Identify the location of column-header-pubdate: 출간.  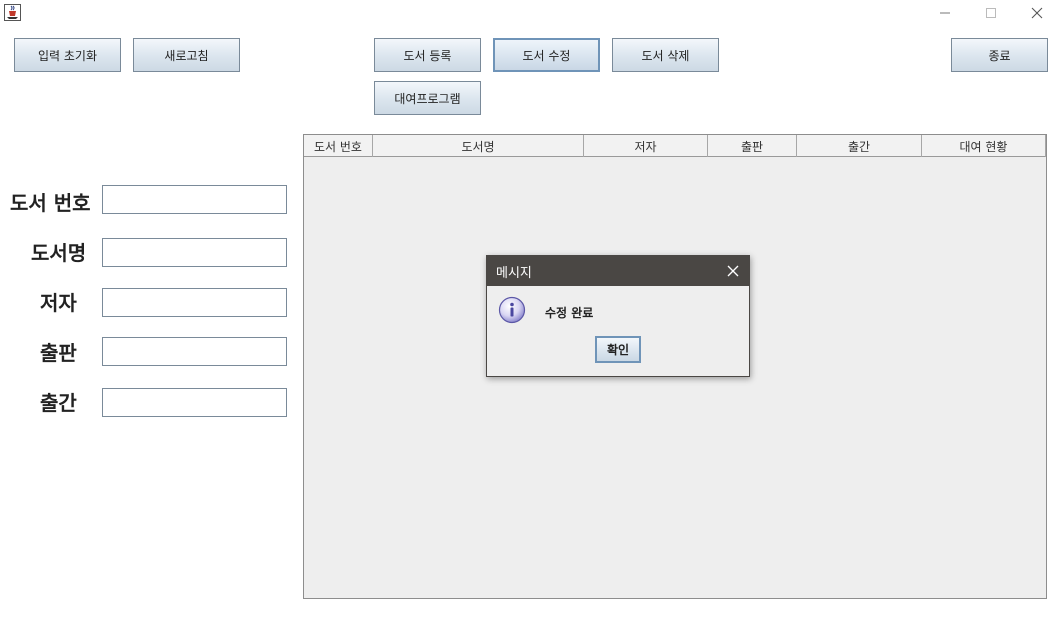
(859, 146).